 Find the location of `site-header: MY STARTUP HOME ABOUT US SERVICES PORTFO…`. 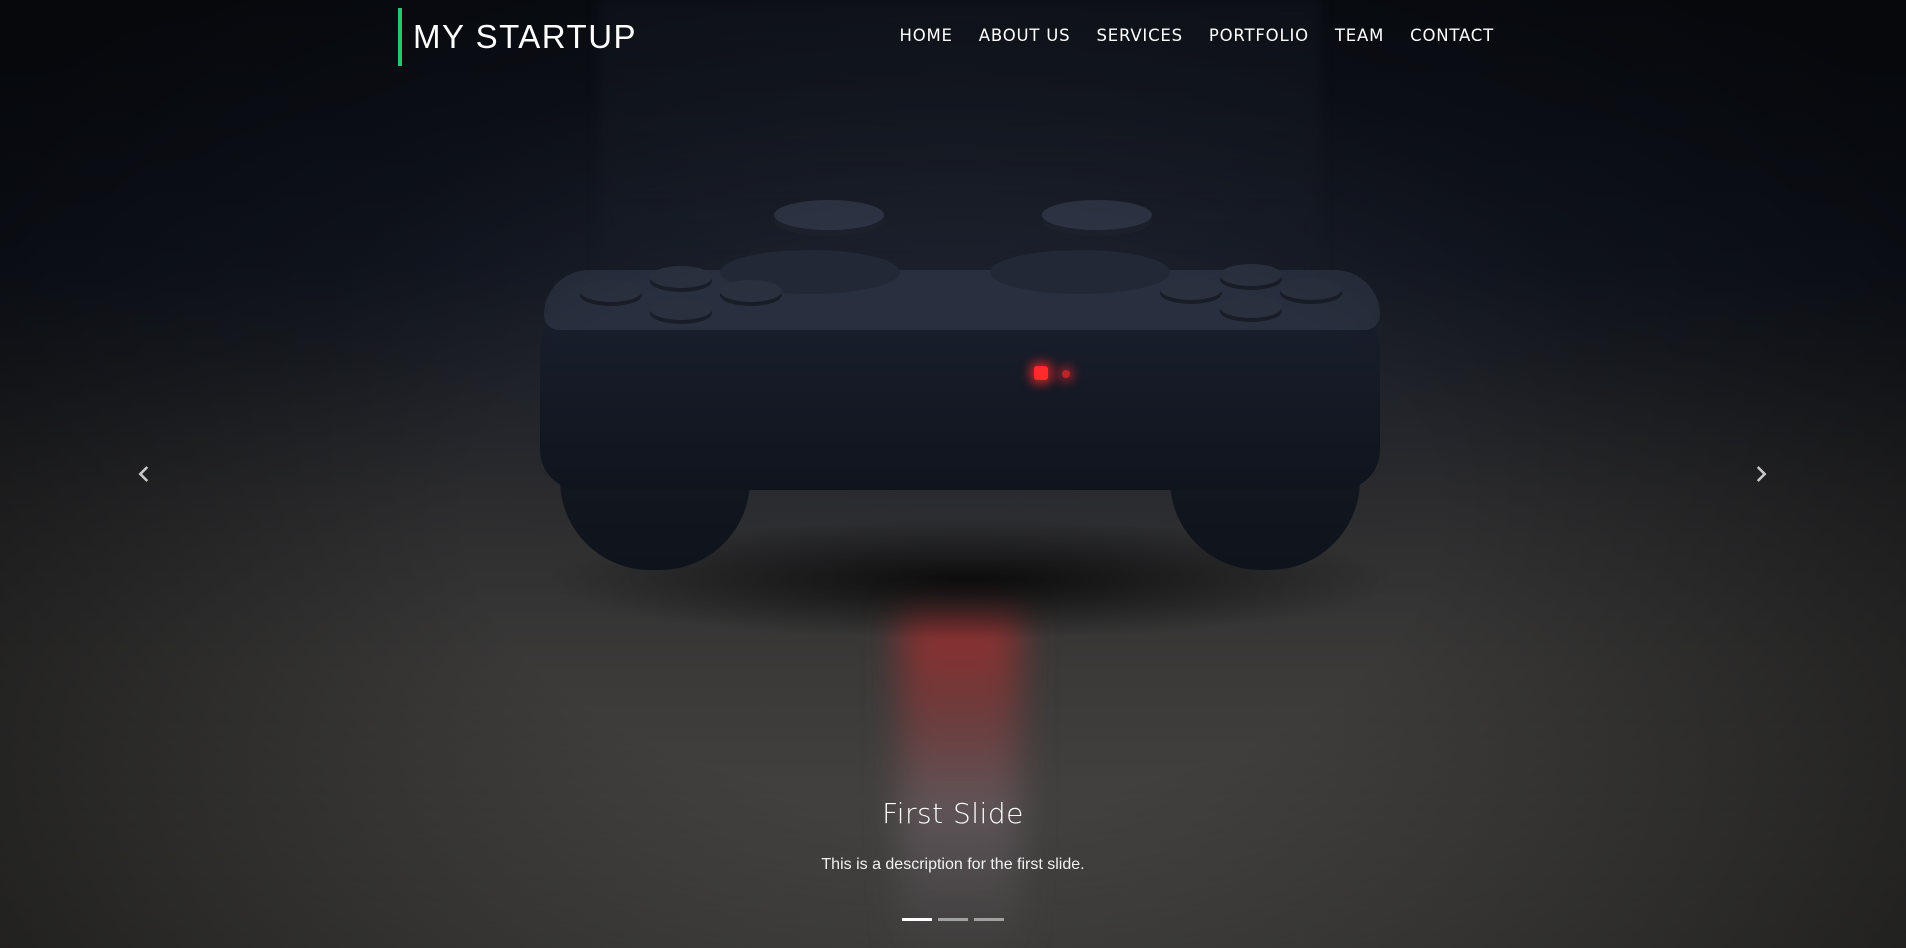

site-header: MY STARTUP HOME ABOUT US SERVICES PORTFO… is located at coordinates (953, 36).